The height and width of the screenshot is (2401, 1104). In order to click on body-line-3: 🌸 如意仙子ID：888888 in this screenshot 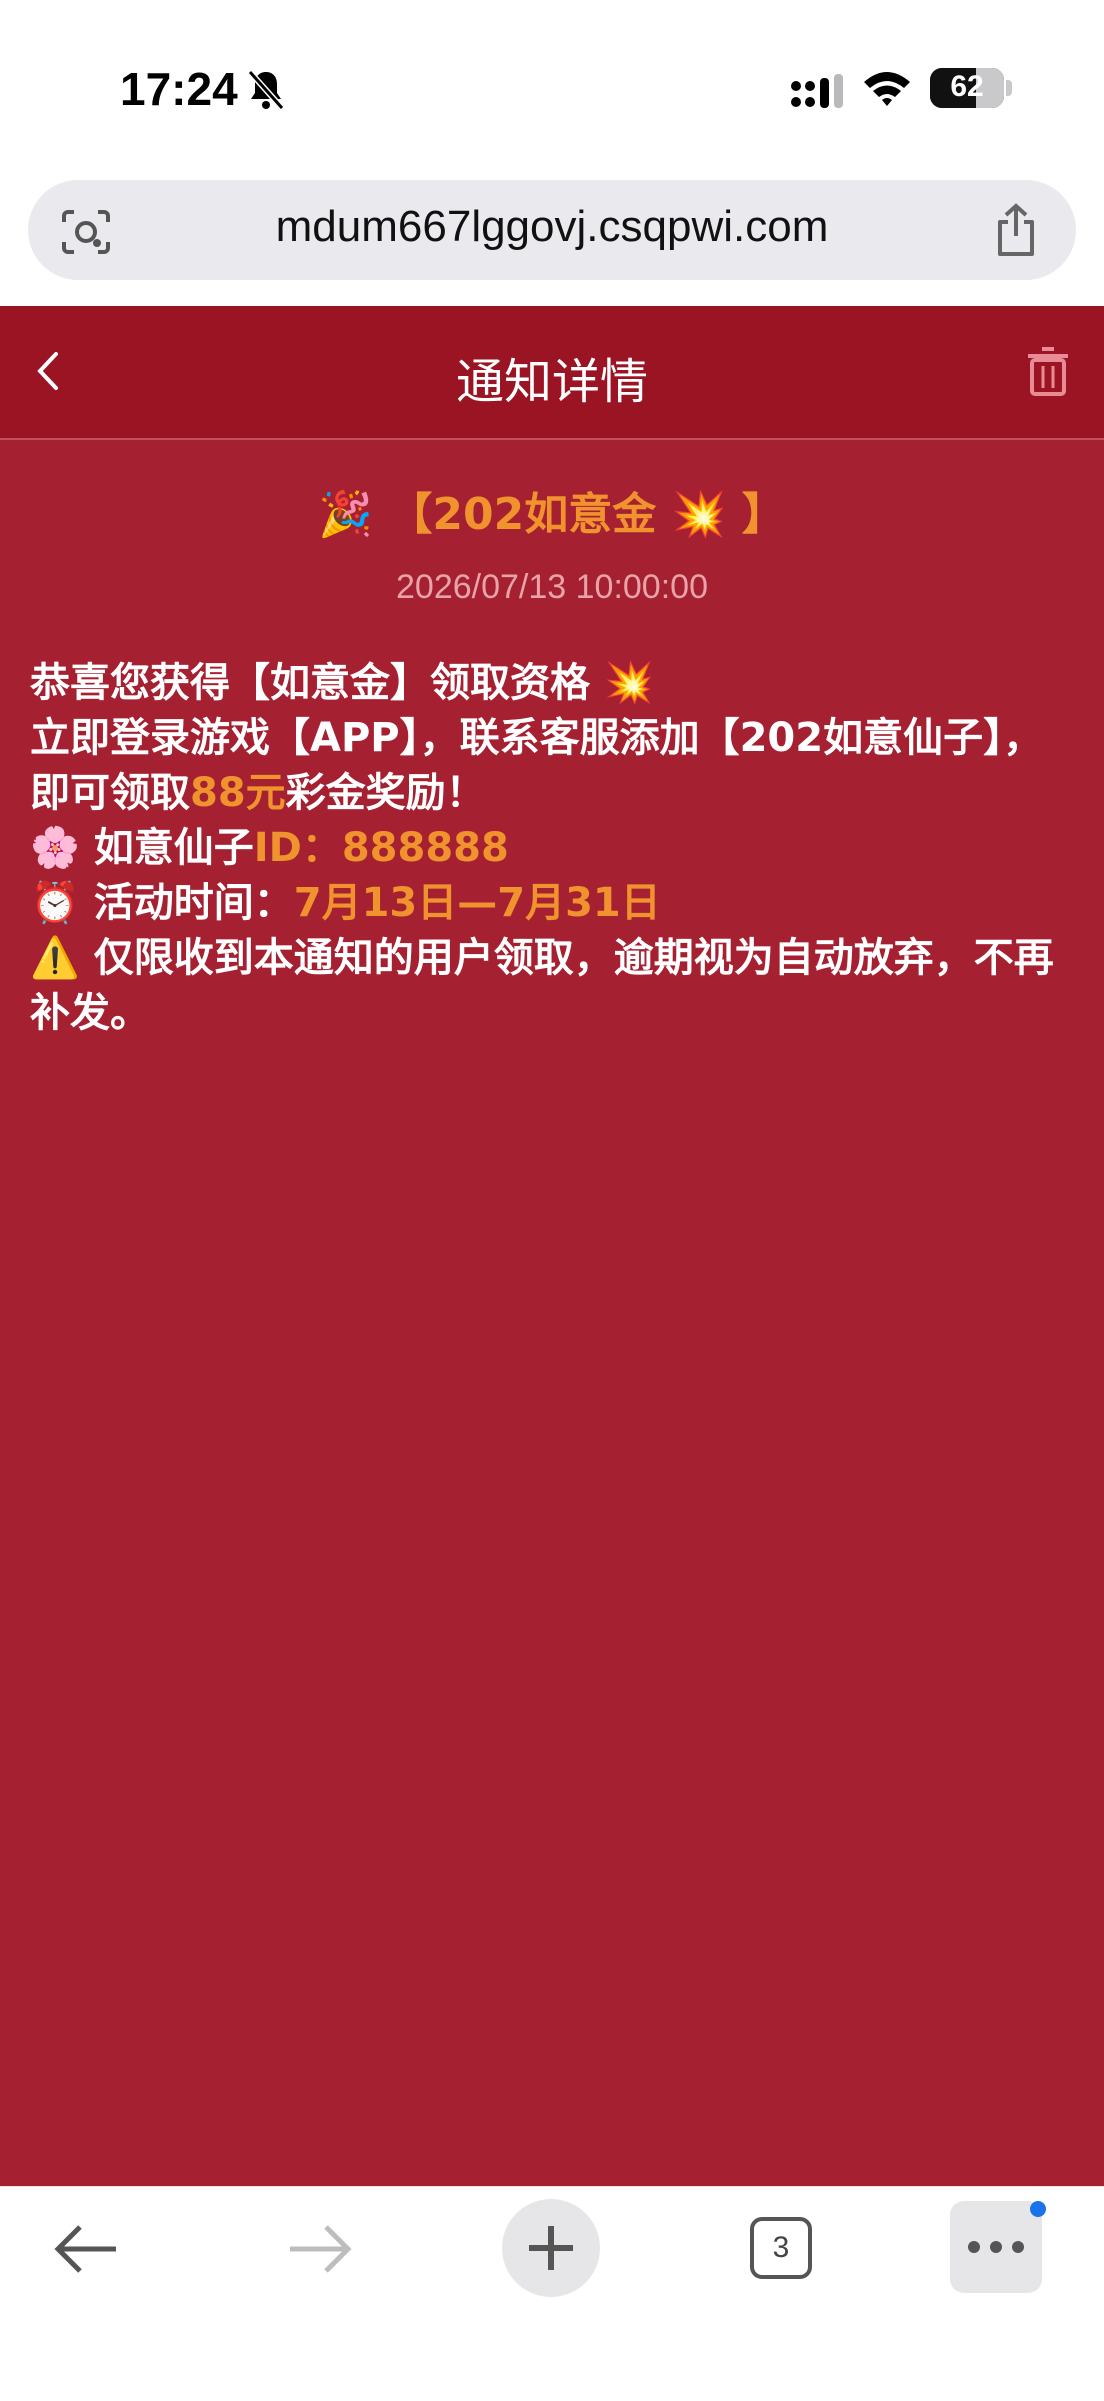, I will do `click(555, 848)`.